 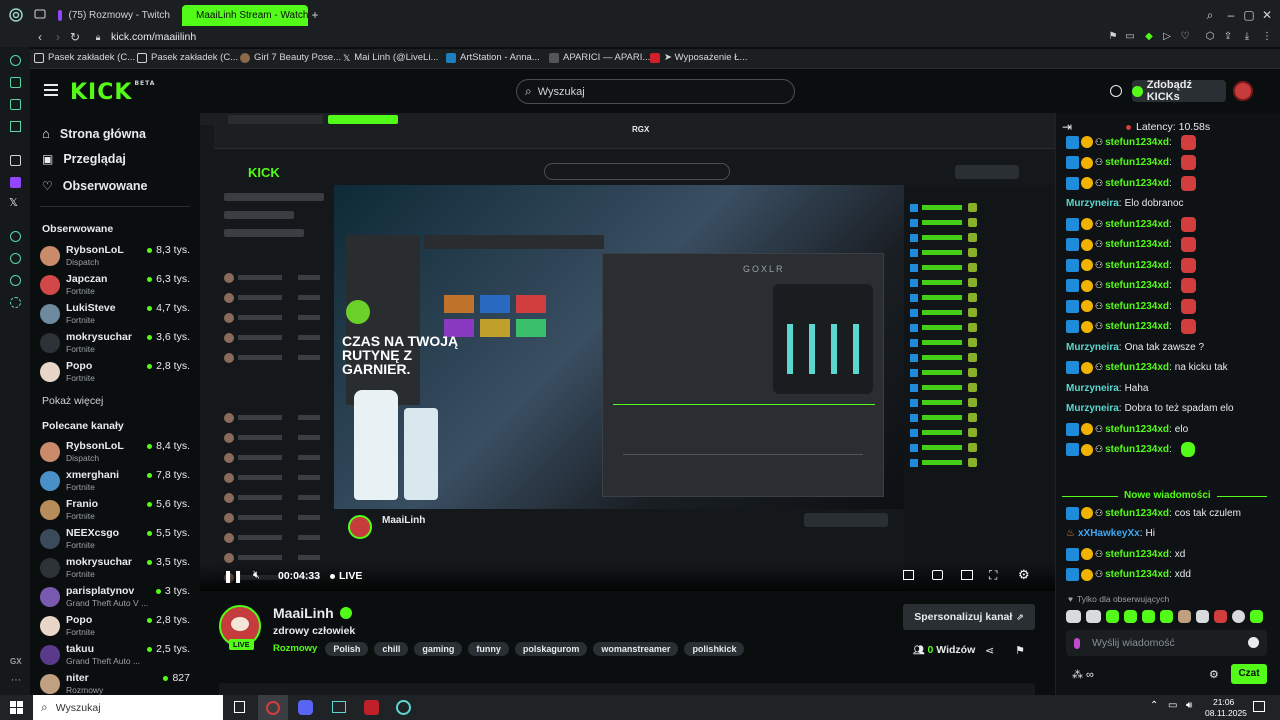 I want to click on heart-icon: ♡, so click(x=1185, y=37).